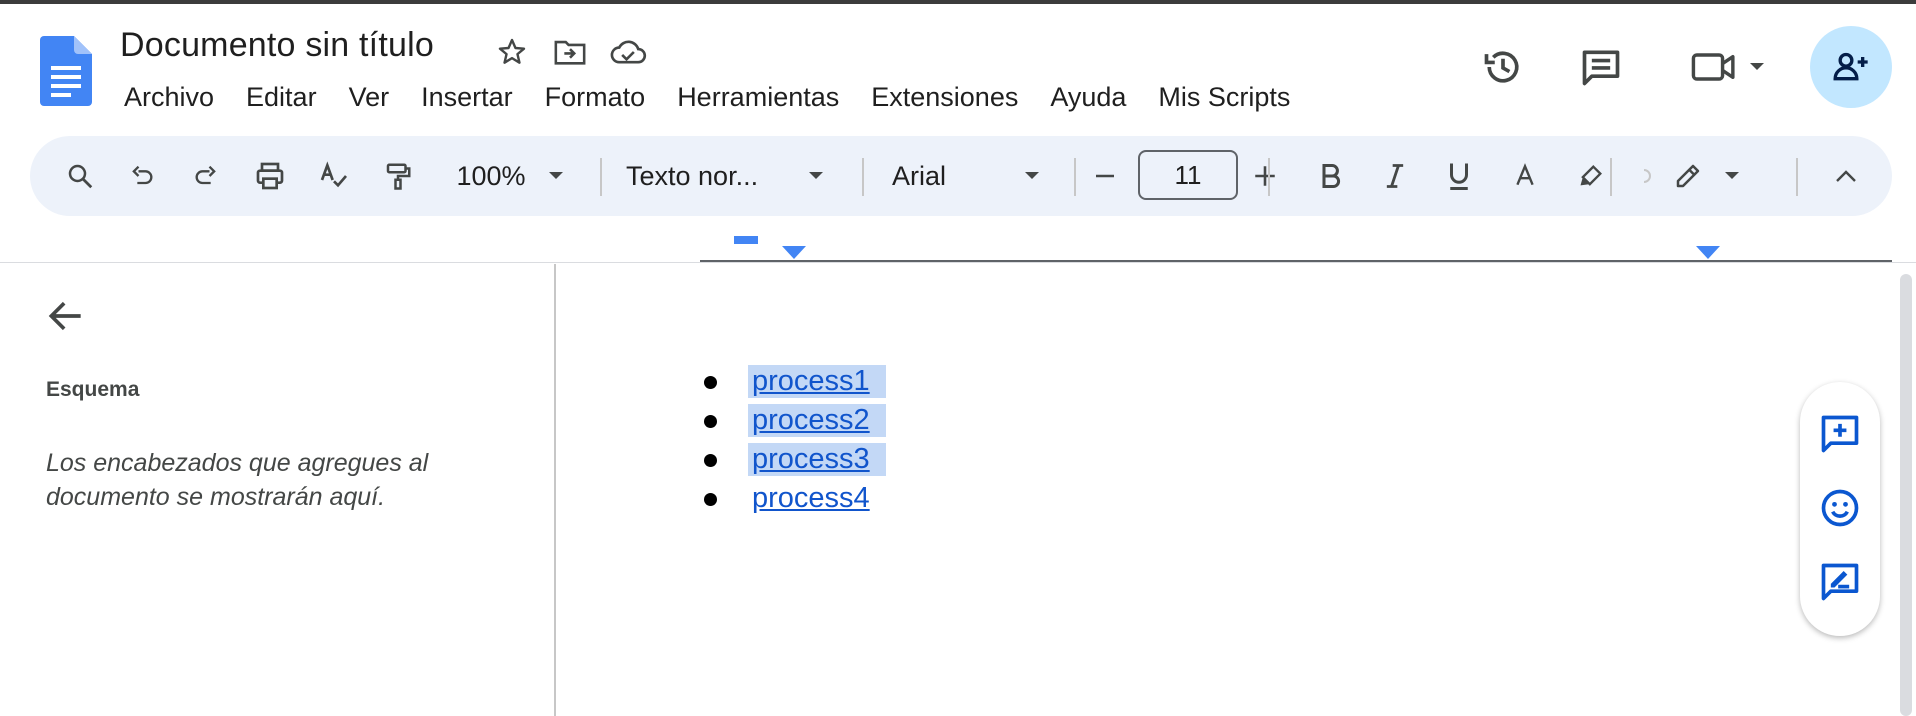 The image size is (1916, 716). I want to click on ruler-track, so click(1296, 261).